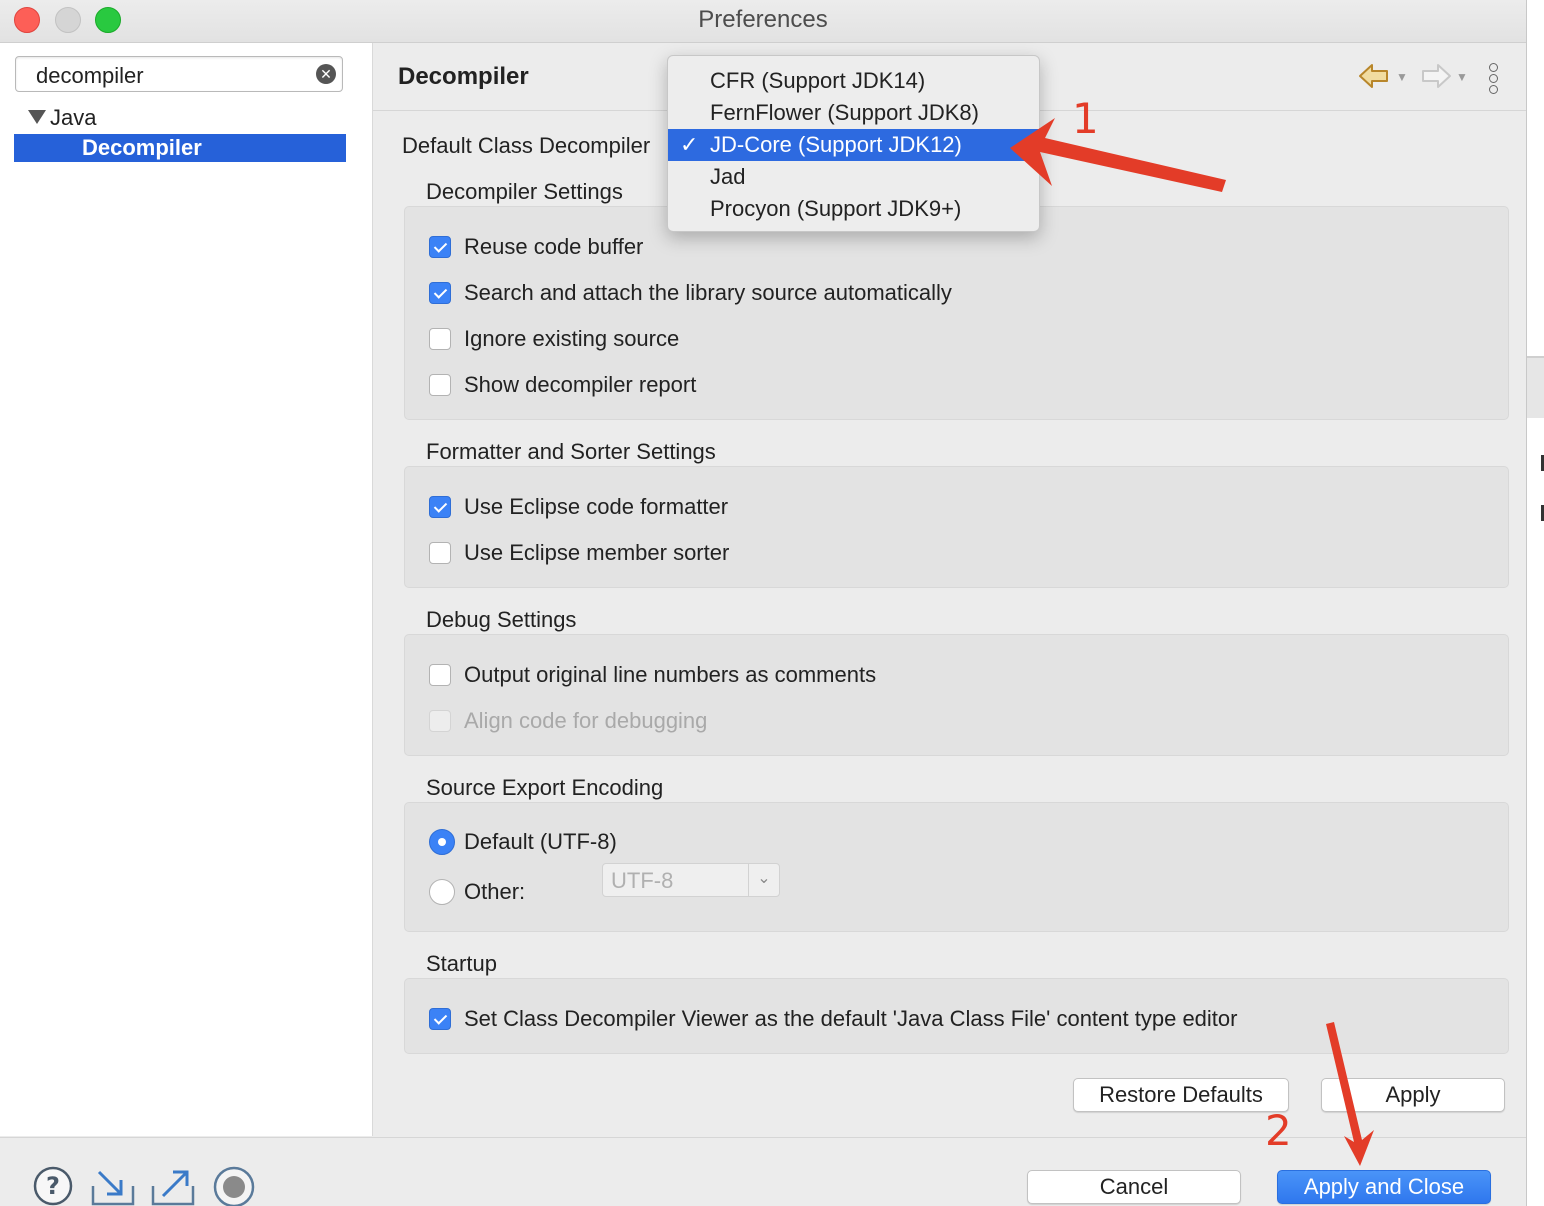 The width and height of the screenshot is (1544, 1206). Describe the element at coordinates (90, 75) in the screenshot. I see `filter-input-value: decompiler` at that location.